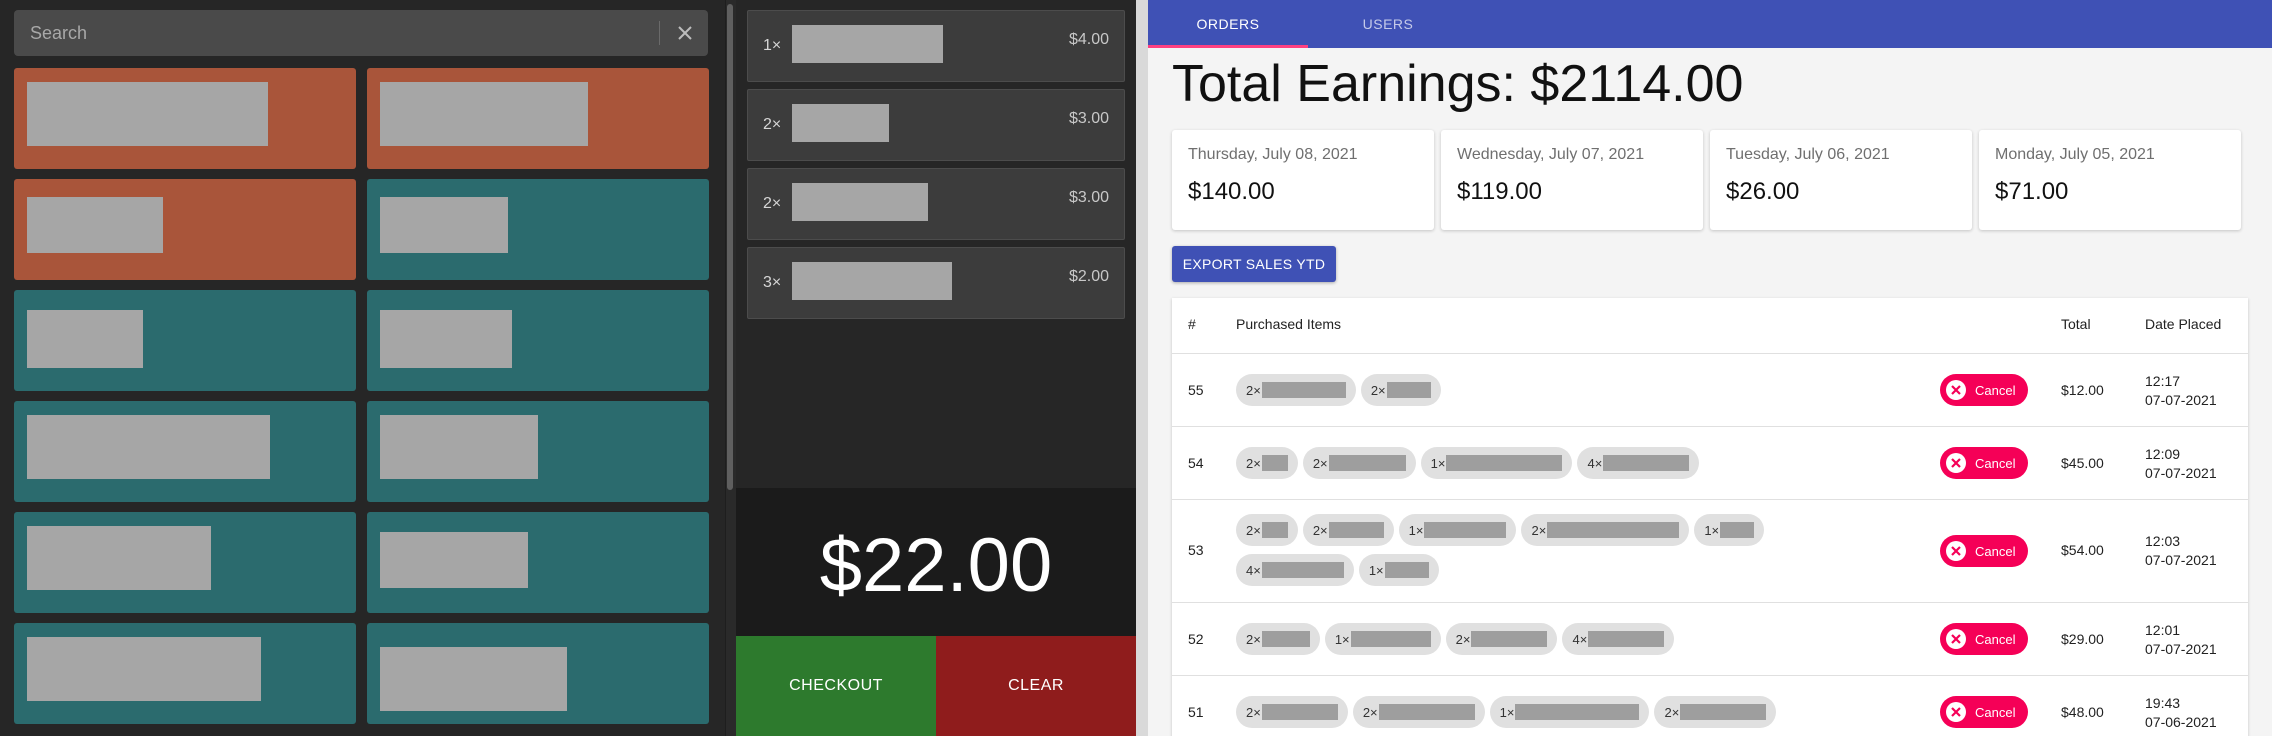  Describe the element at coordinates (2183, 324) in the screenshot. I see `column-header-date: Date Placed` at that location.